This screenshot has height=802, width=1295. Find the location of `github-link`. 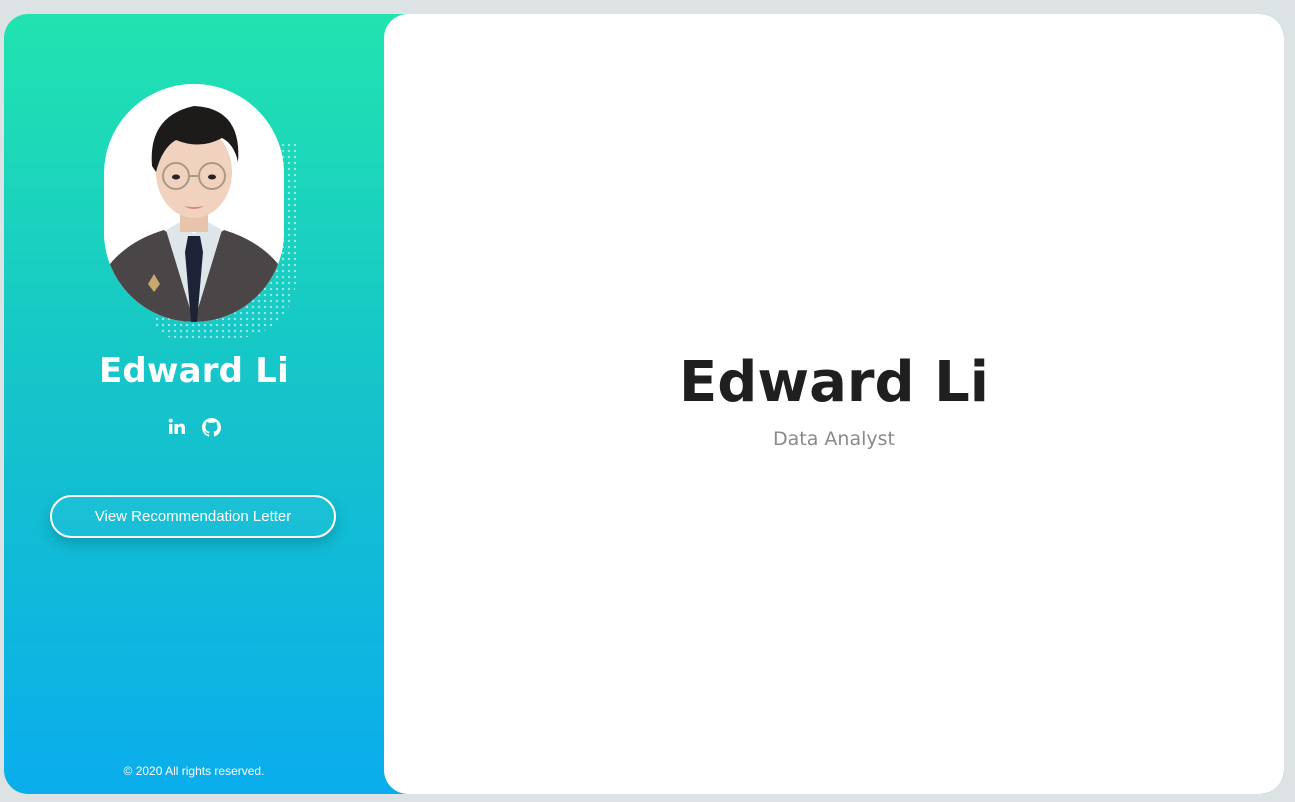

github-link is located at coordinates (211, 427).